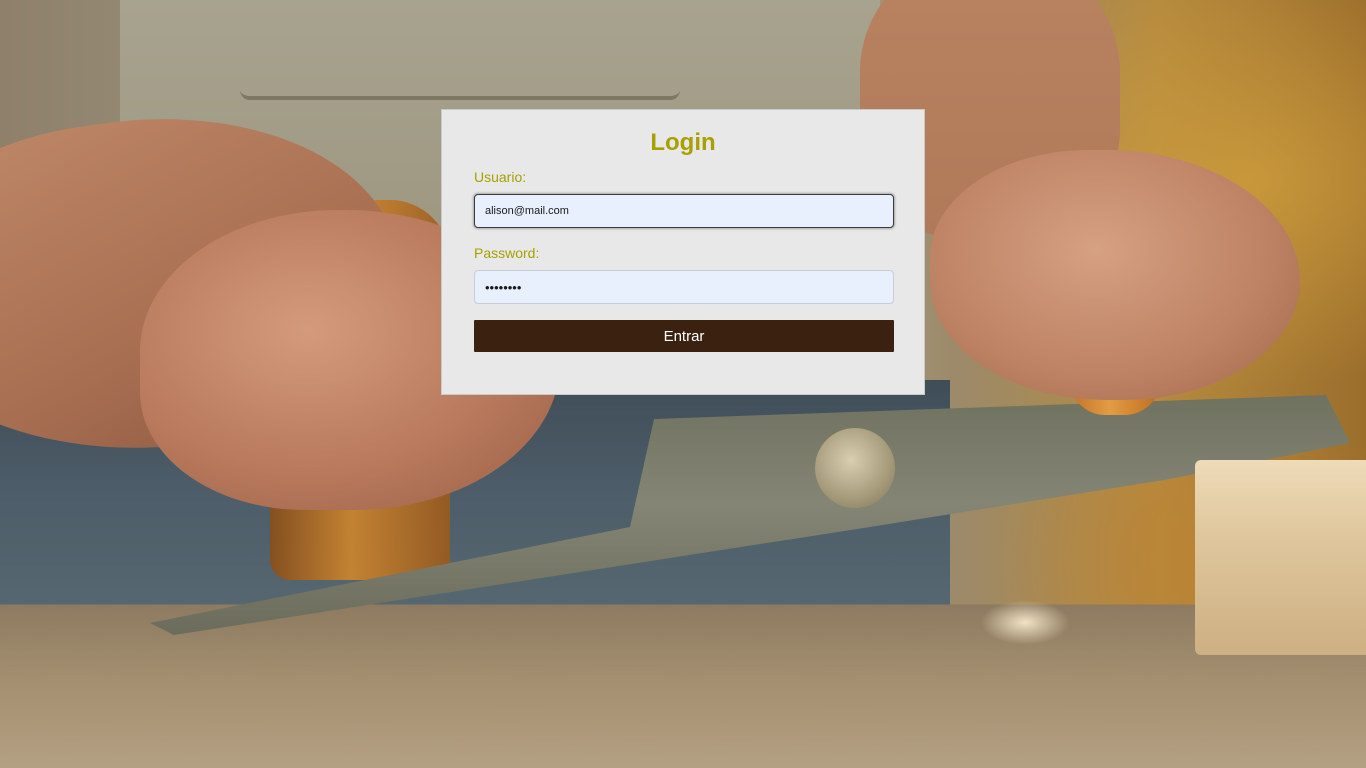  What do you see at coordinates (460, 65) in the screenshot?
I see `apron-pocket` at bounding box center [460, 65].